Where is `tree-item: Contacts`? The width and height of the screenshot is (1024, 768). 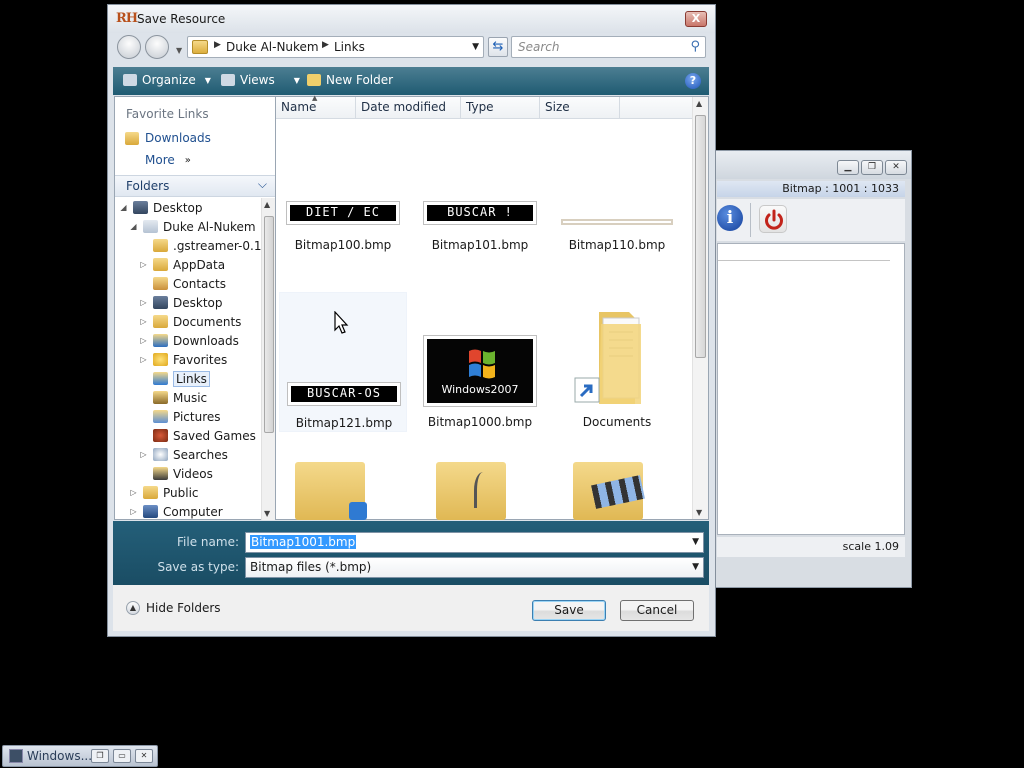 tree-item: Contacts is located at coordinates (182, 283).